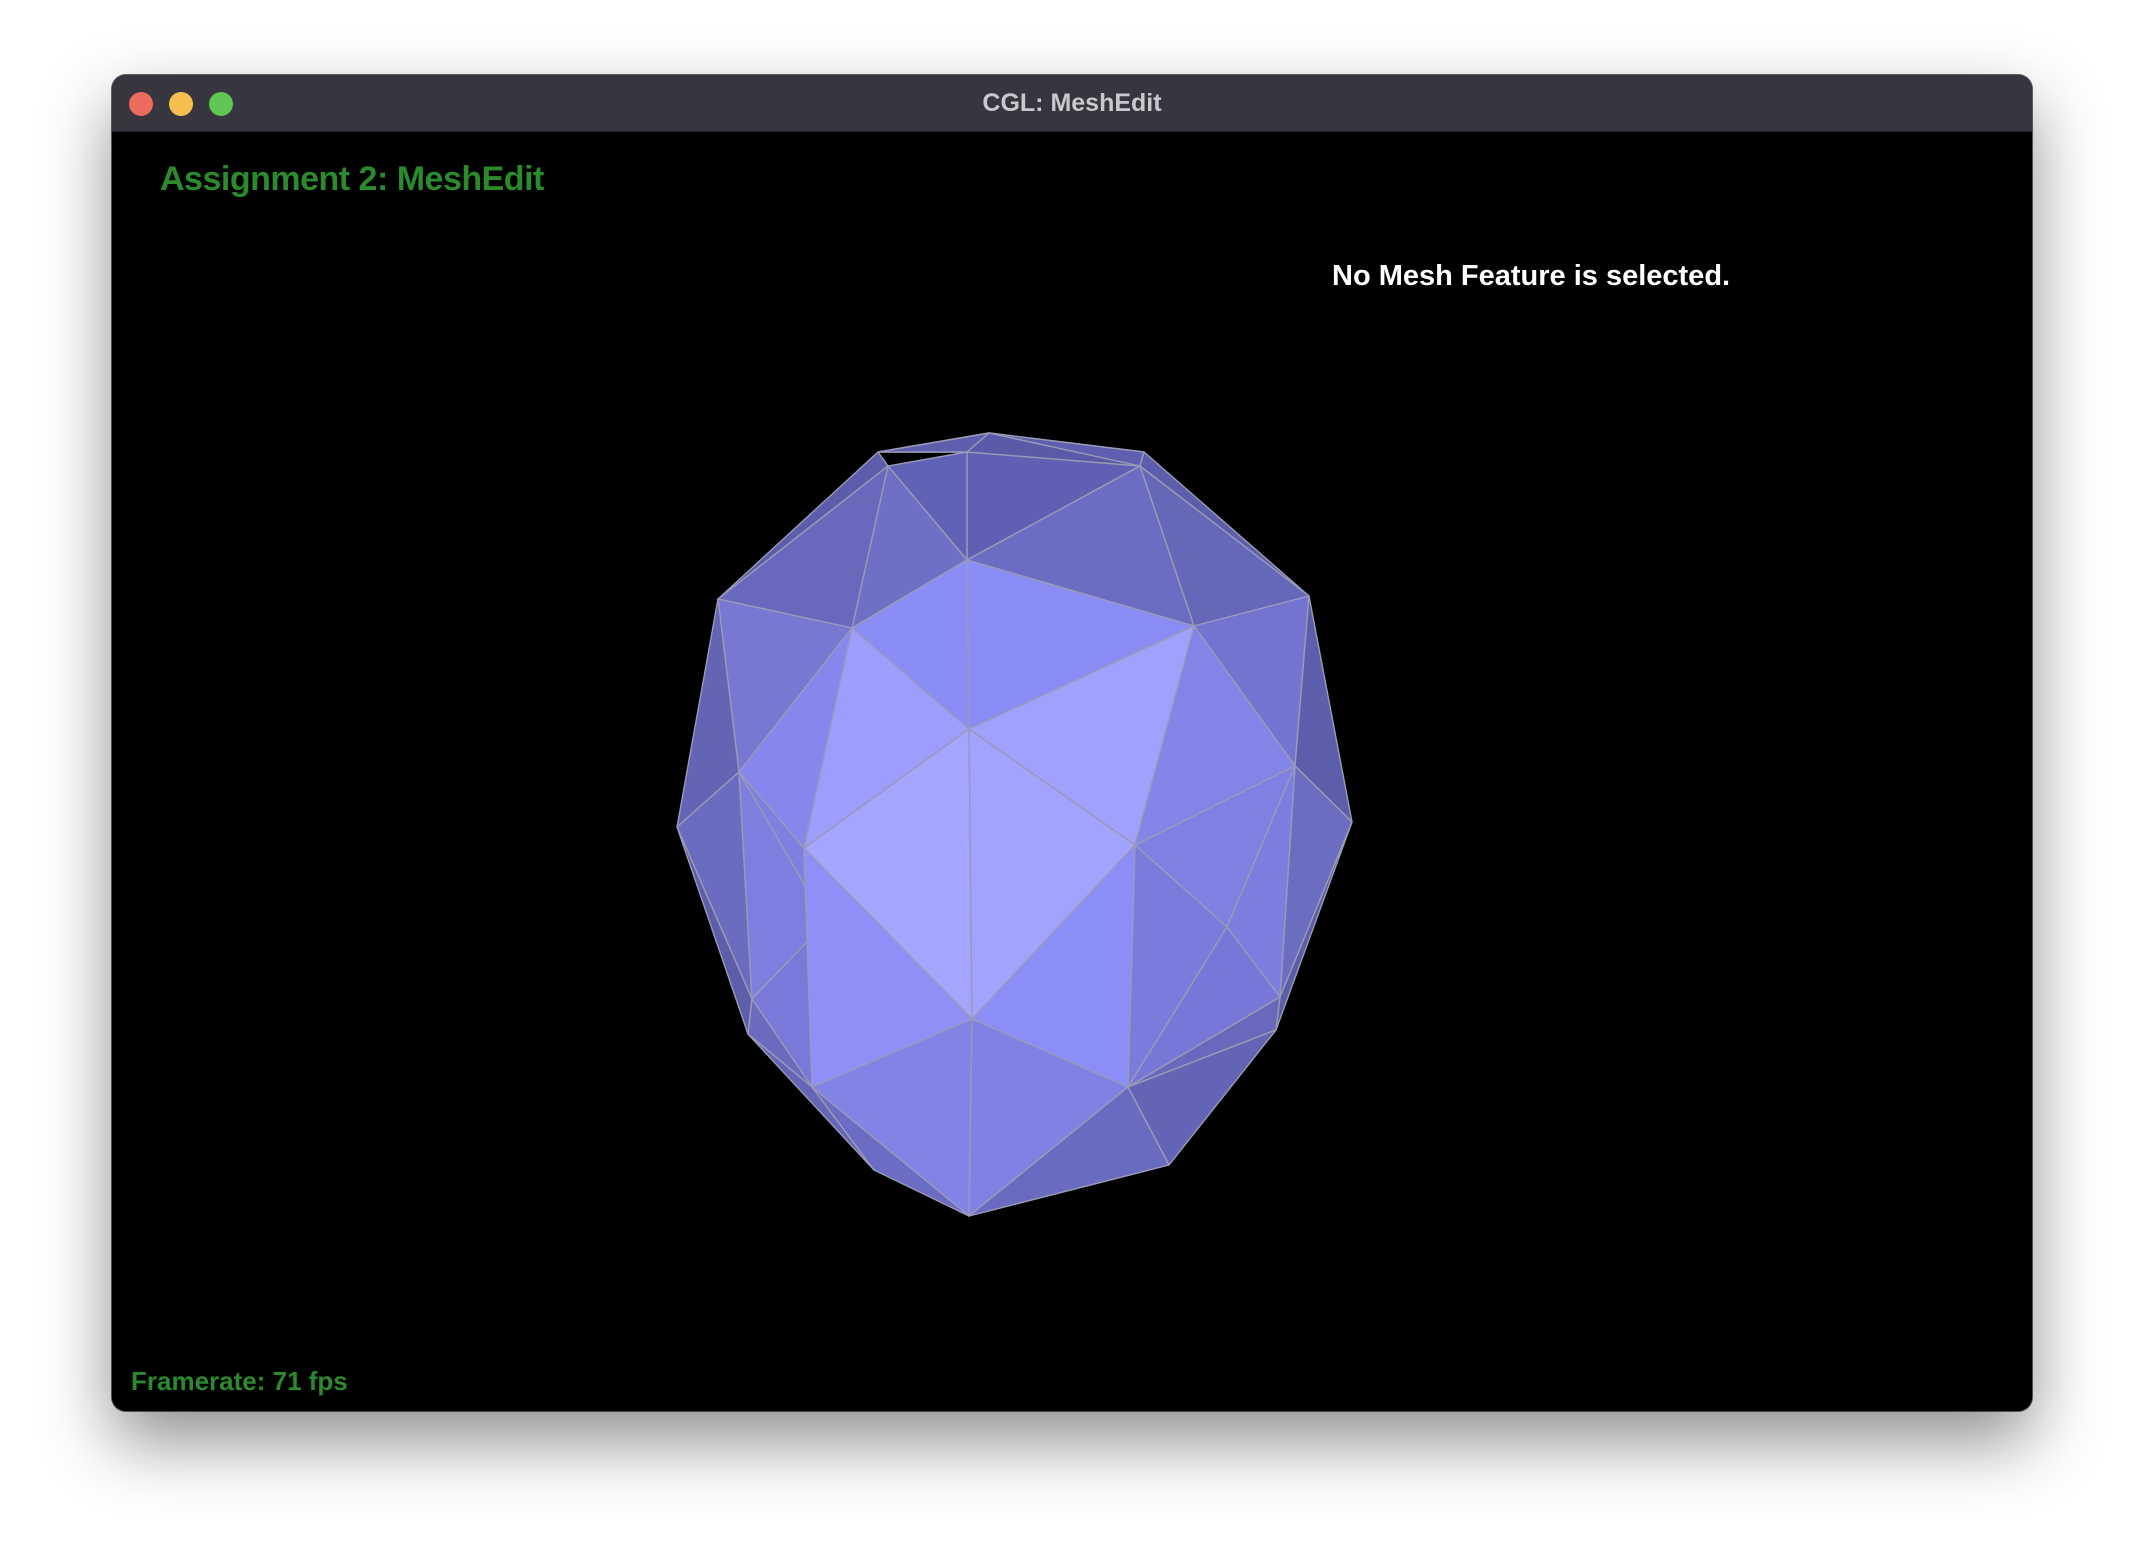  I want to click on window-titlebar: CGL: MeshEdit, so click(1072, 103).